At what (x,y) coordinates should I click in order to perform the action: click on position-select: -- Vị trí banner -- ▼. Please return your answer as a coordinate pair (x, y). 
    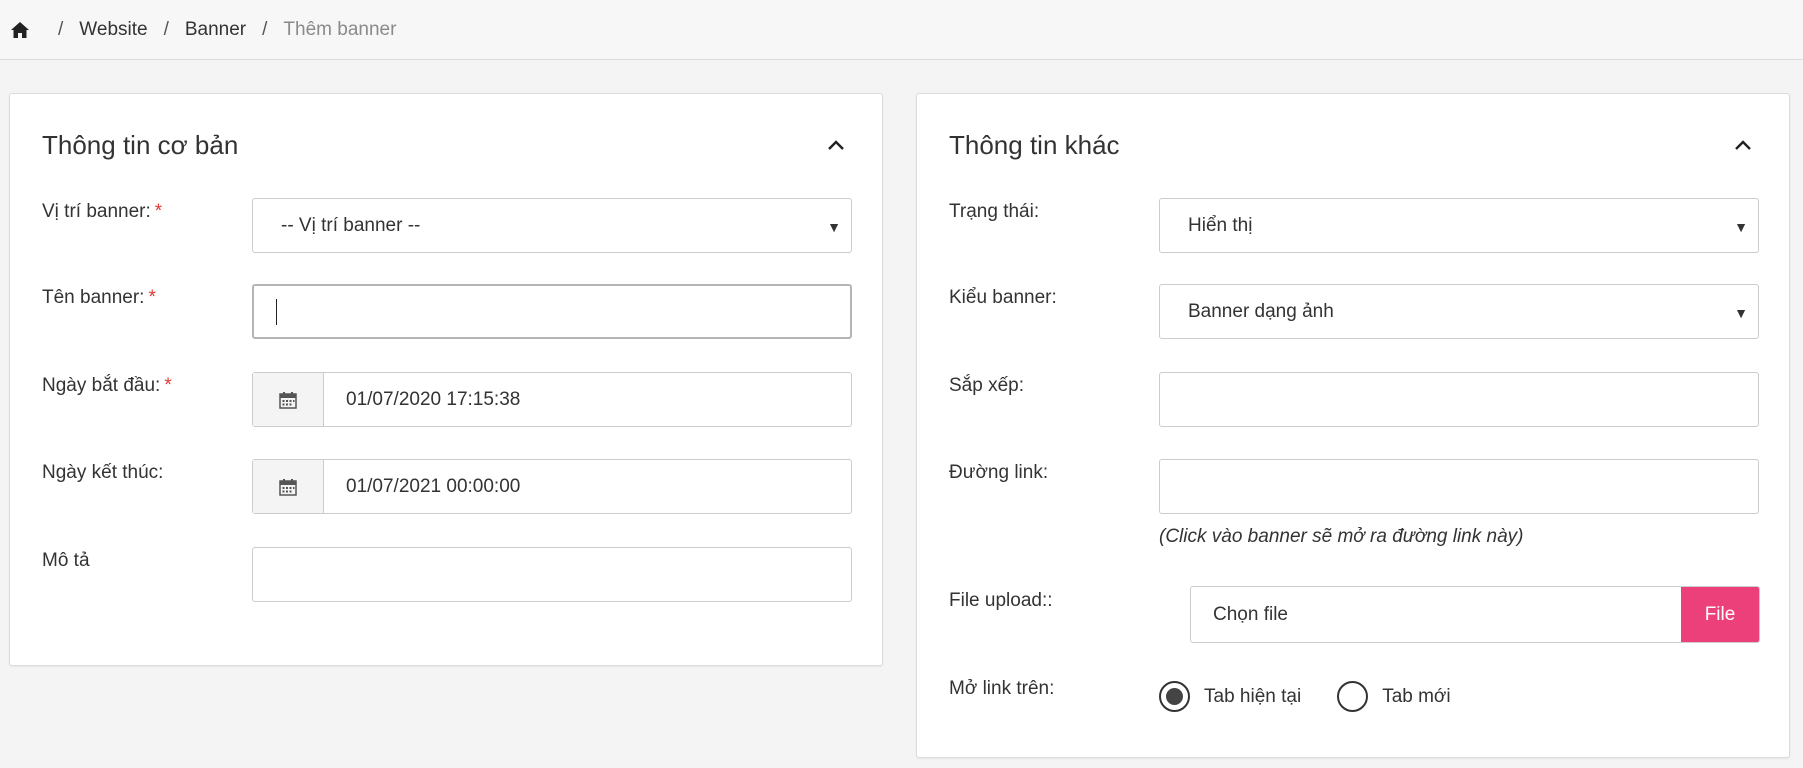
    Looking at the image, I should click on (552, 225).